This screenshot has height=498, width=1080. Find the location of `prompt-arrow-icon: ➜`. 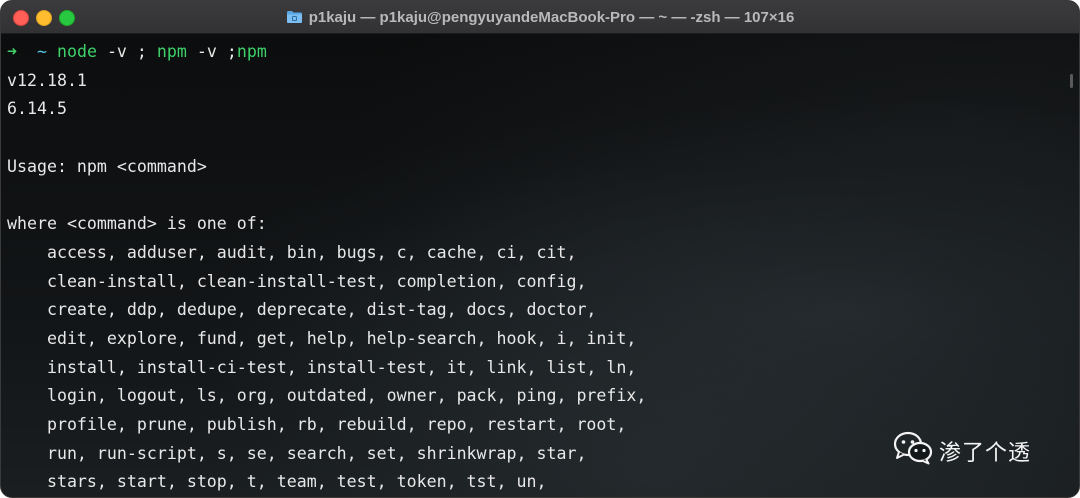

prompt-arrow-icon: ➜ is located at coordinates (12, 51).